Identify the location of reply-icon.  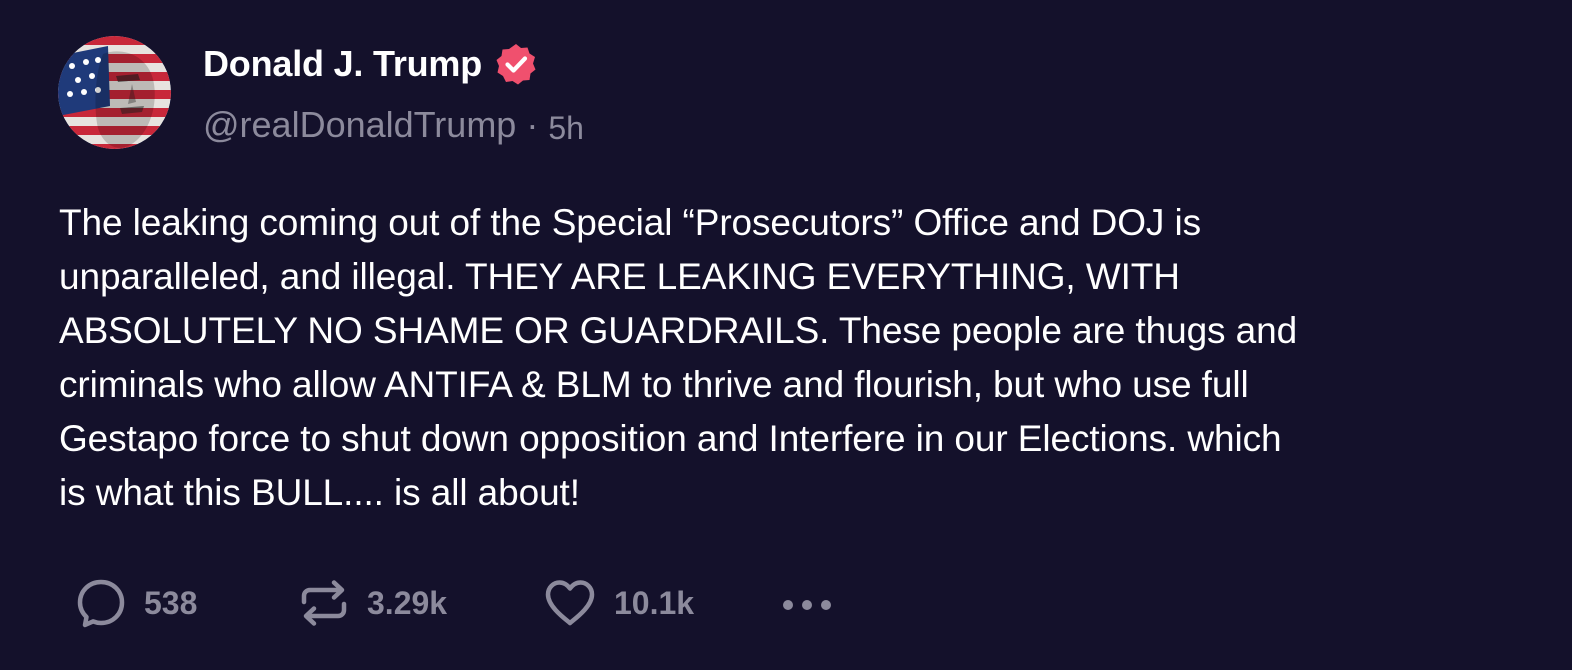
(101, 603).